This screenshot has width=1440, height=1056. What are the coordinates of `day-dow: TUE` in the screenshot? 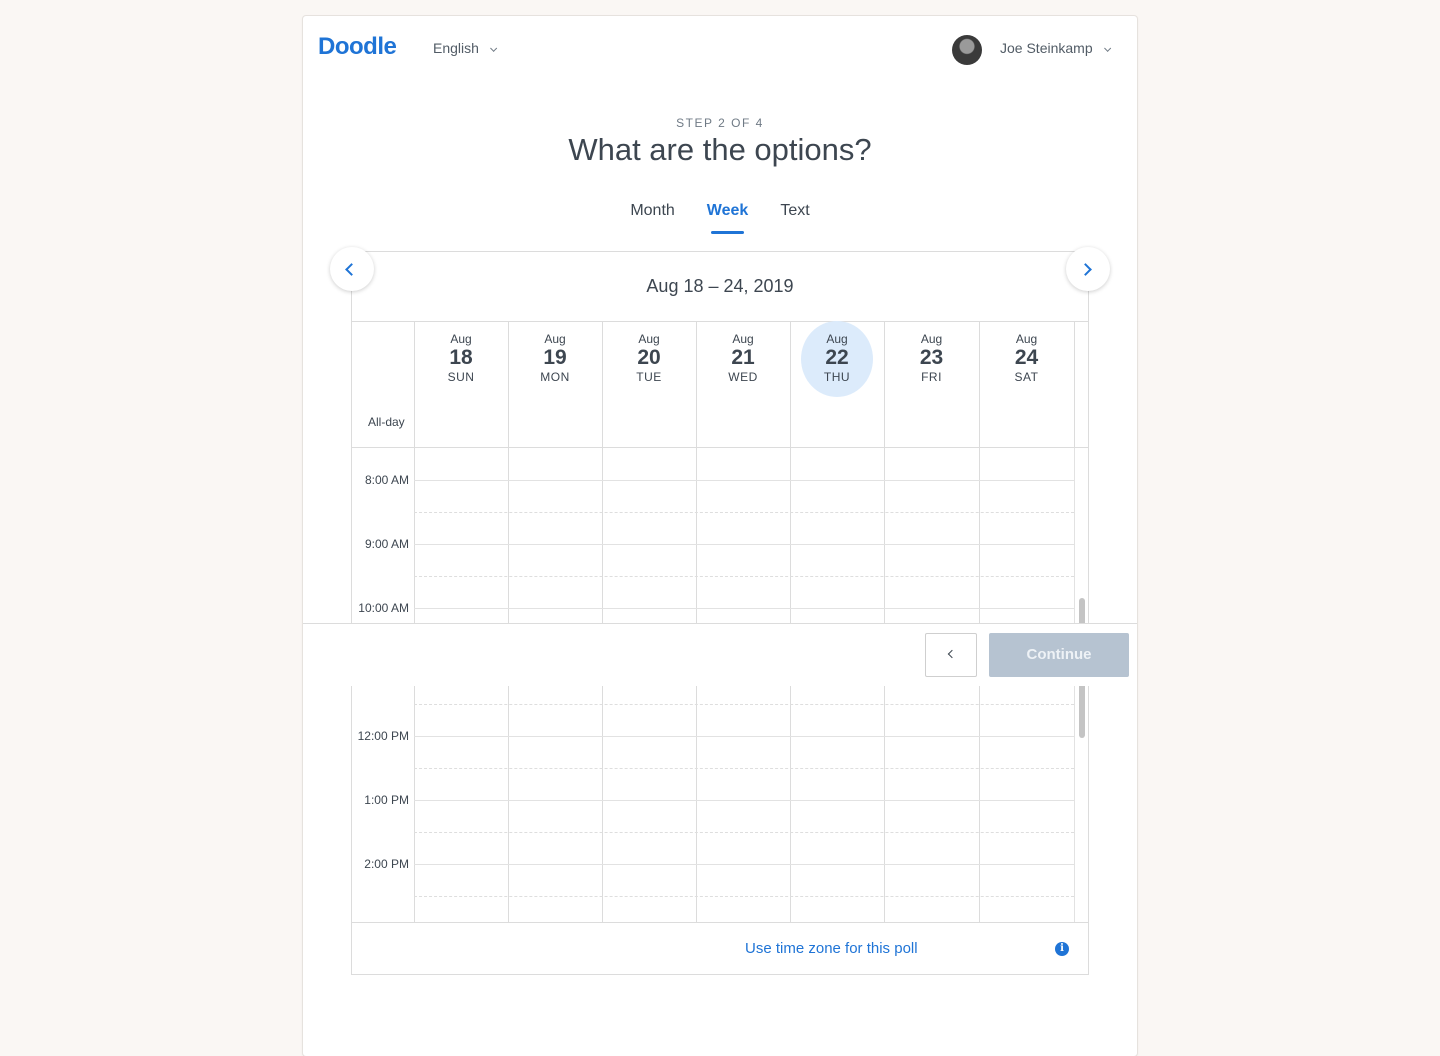 It's located at (649, 377).